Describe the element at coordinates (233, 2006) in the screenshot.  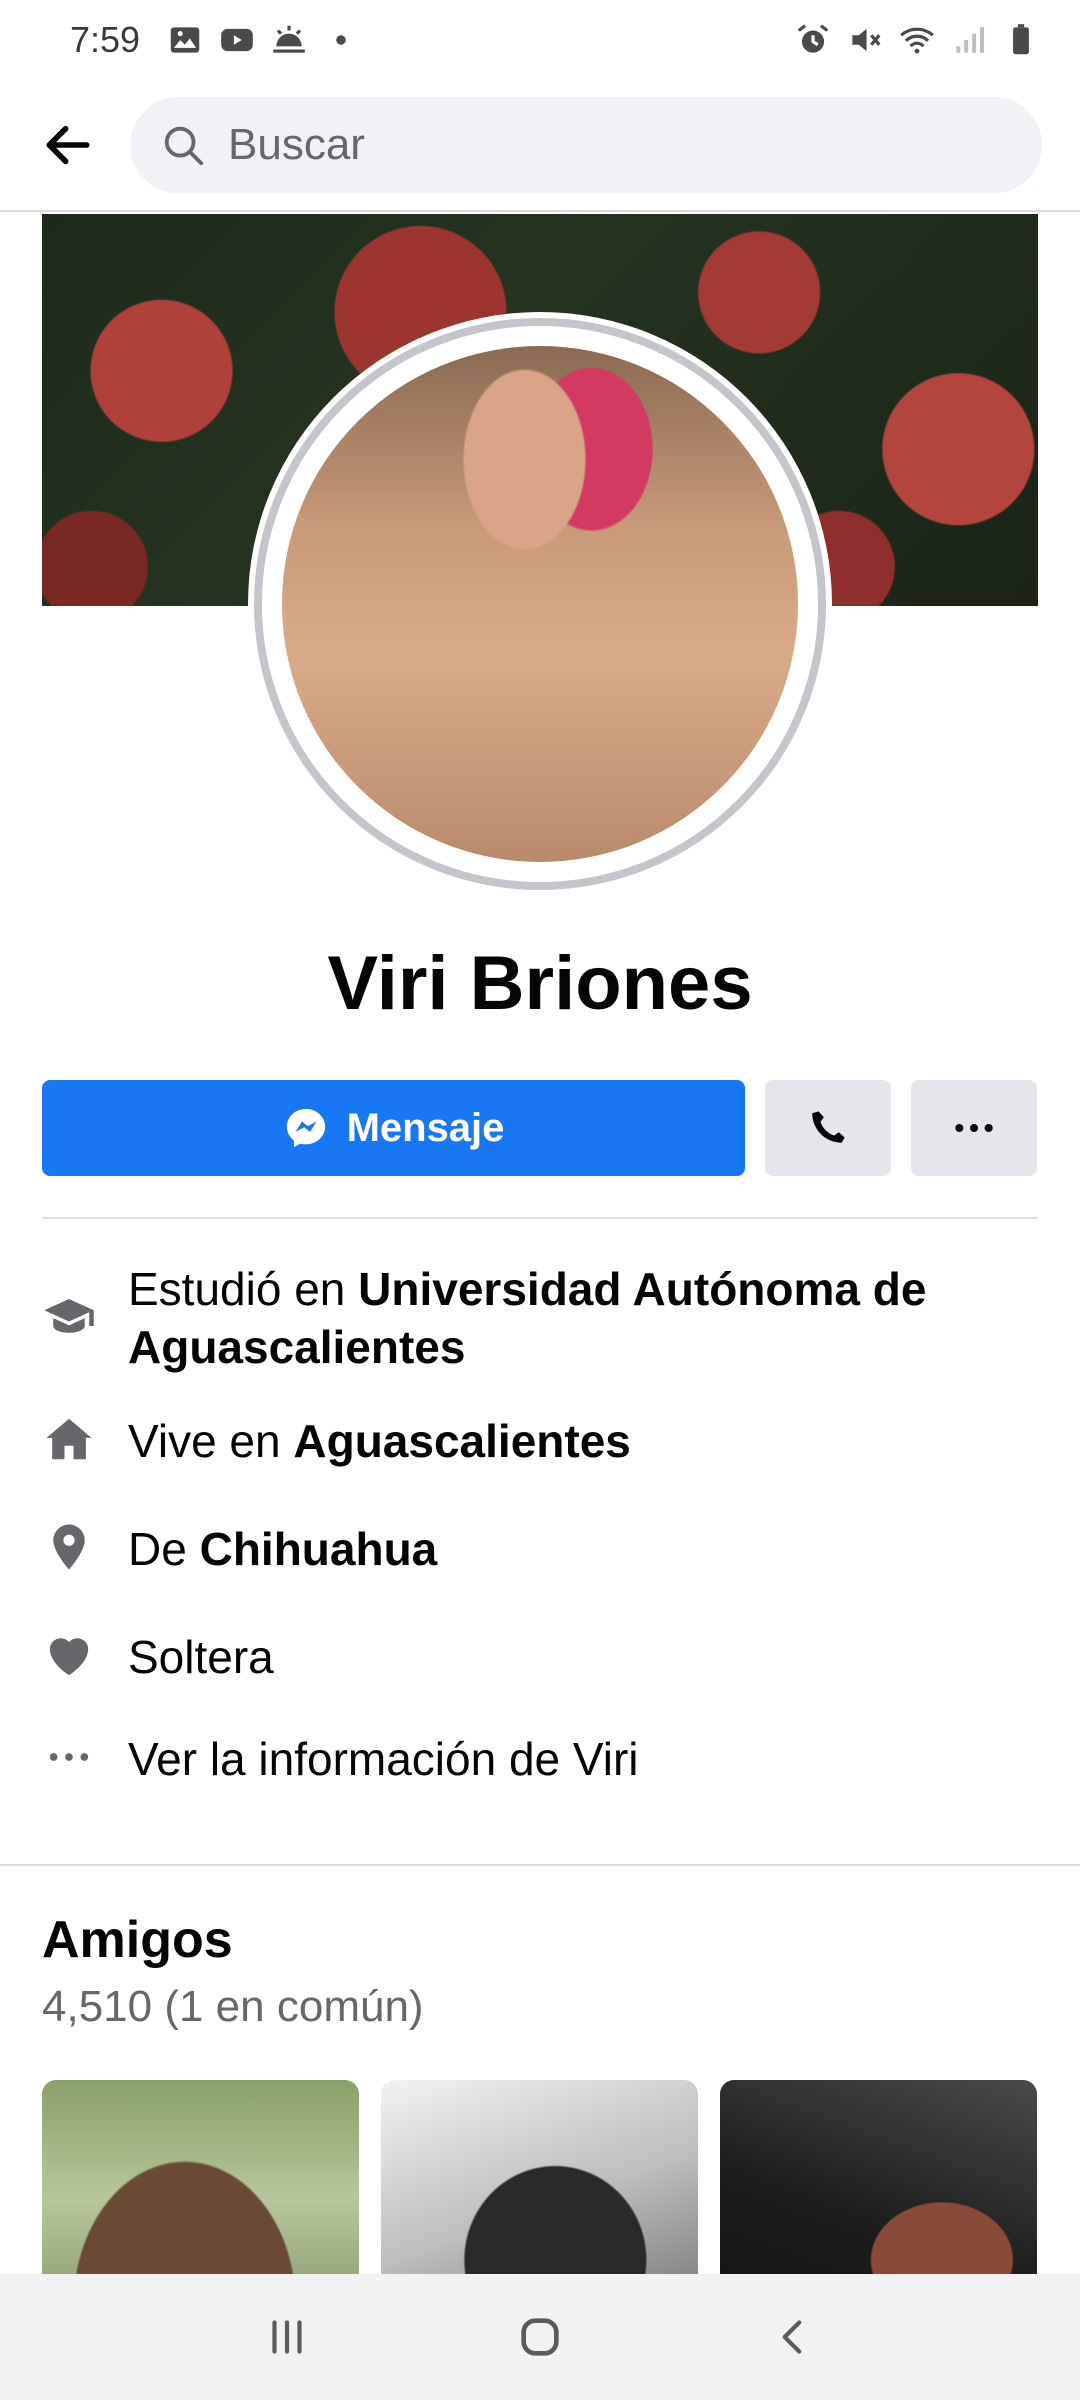
I see `friends-count: 4,510 (1 en común)` at that location.